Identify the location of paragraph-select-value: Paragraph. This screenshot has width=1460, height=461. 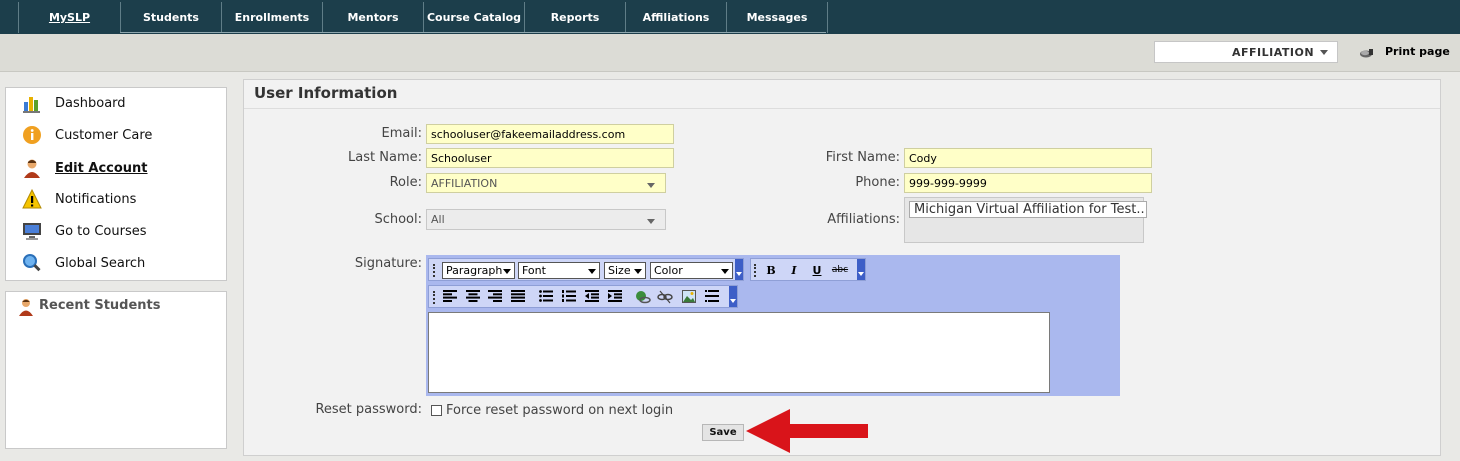
(474, 270).